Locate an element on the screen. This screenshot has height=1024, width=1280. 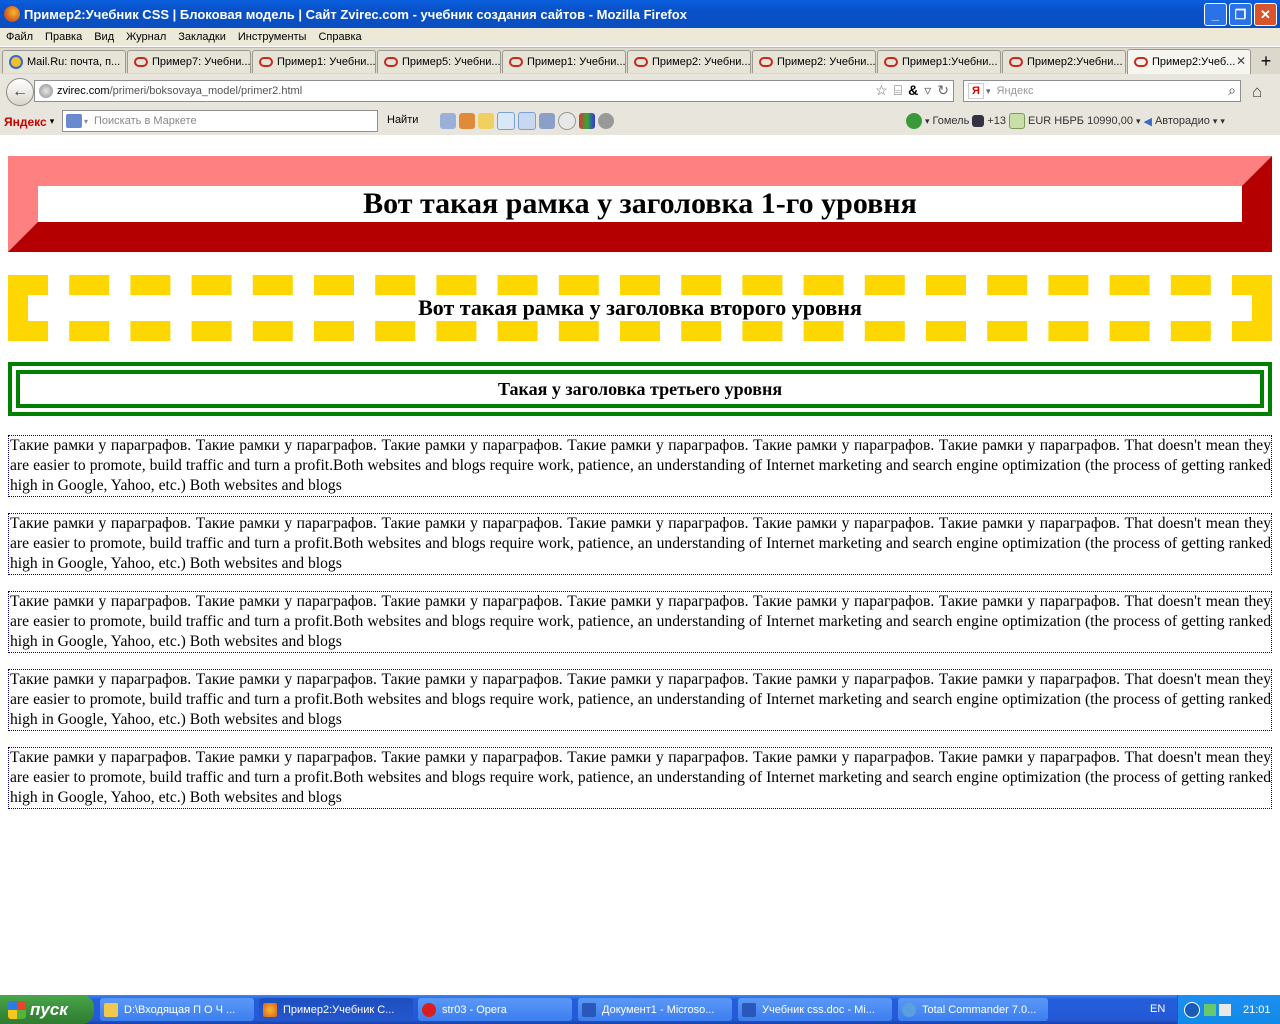
url-host: zvirec.com is located at coordinates (83, 91).